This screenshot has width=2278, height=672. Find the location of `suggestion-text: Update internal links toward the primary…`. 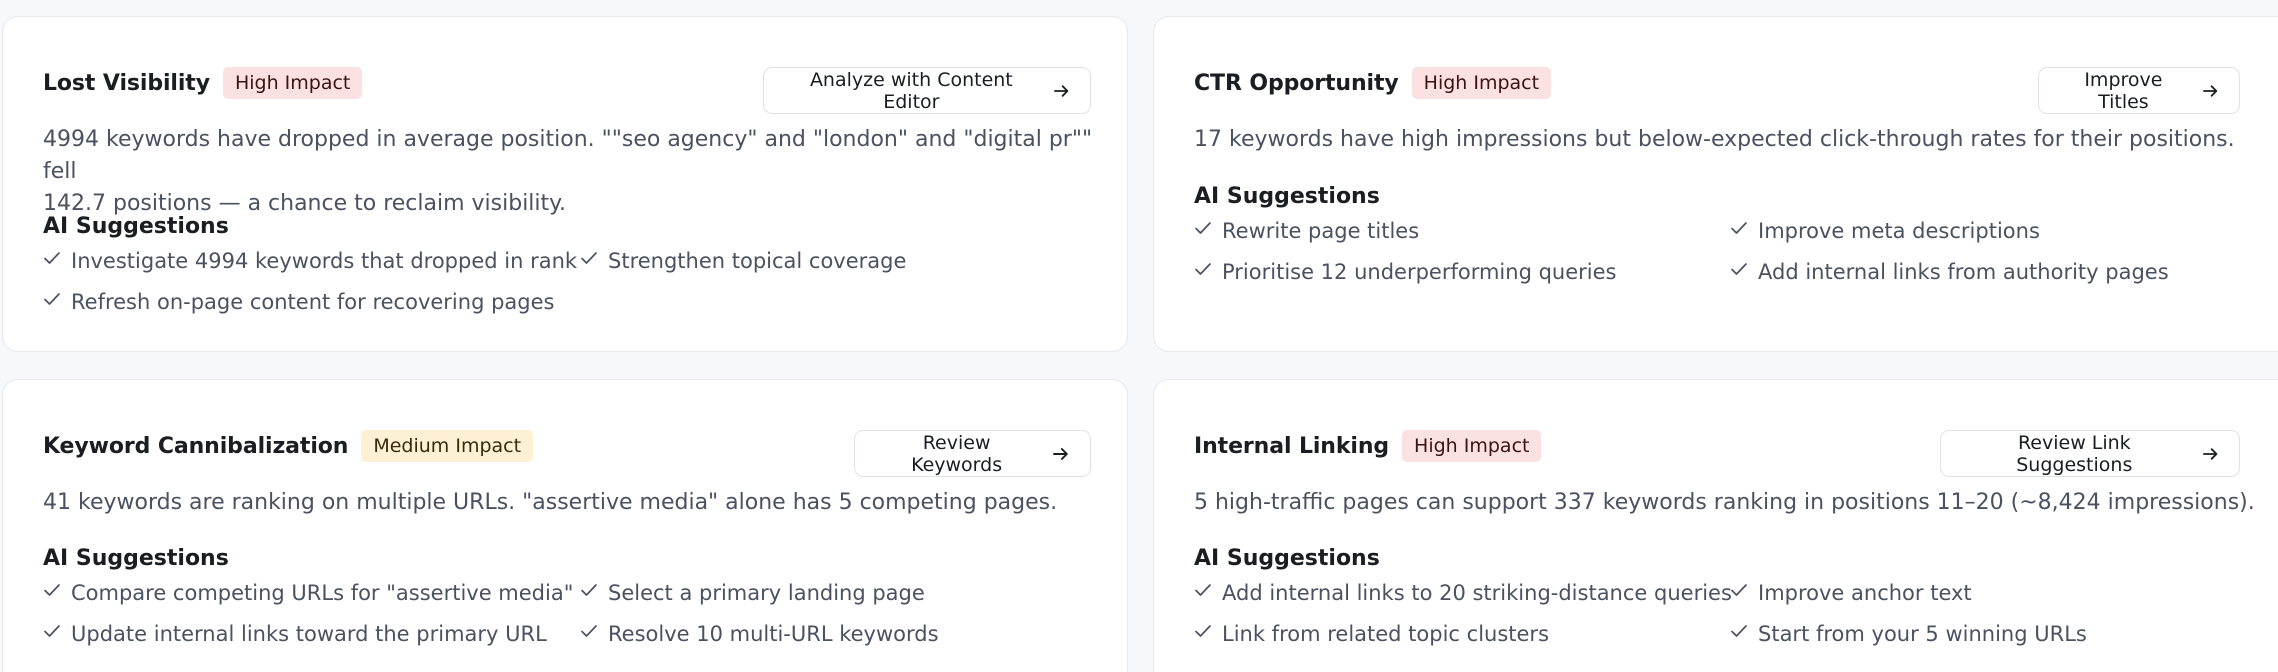

suggestion-text: Update internal links toward the primary… is located at coordinates (309, 634).